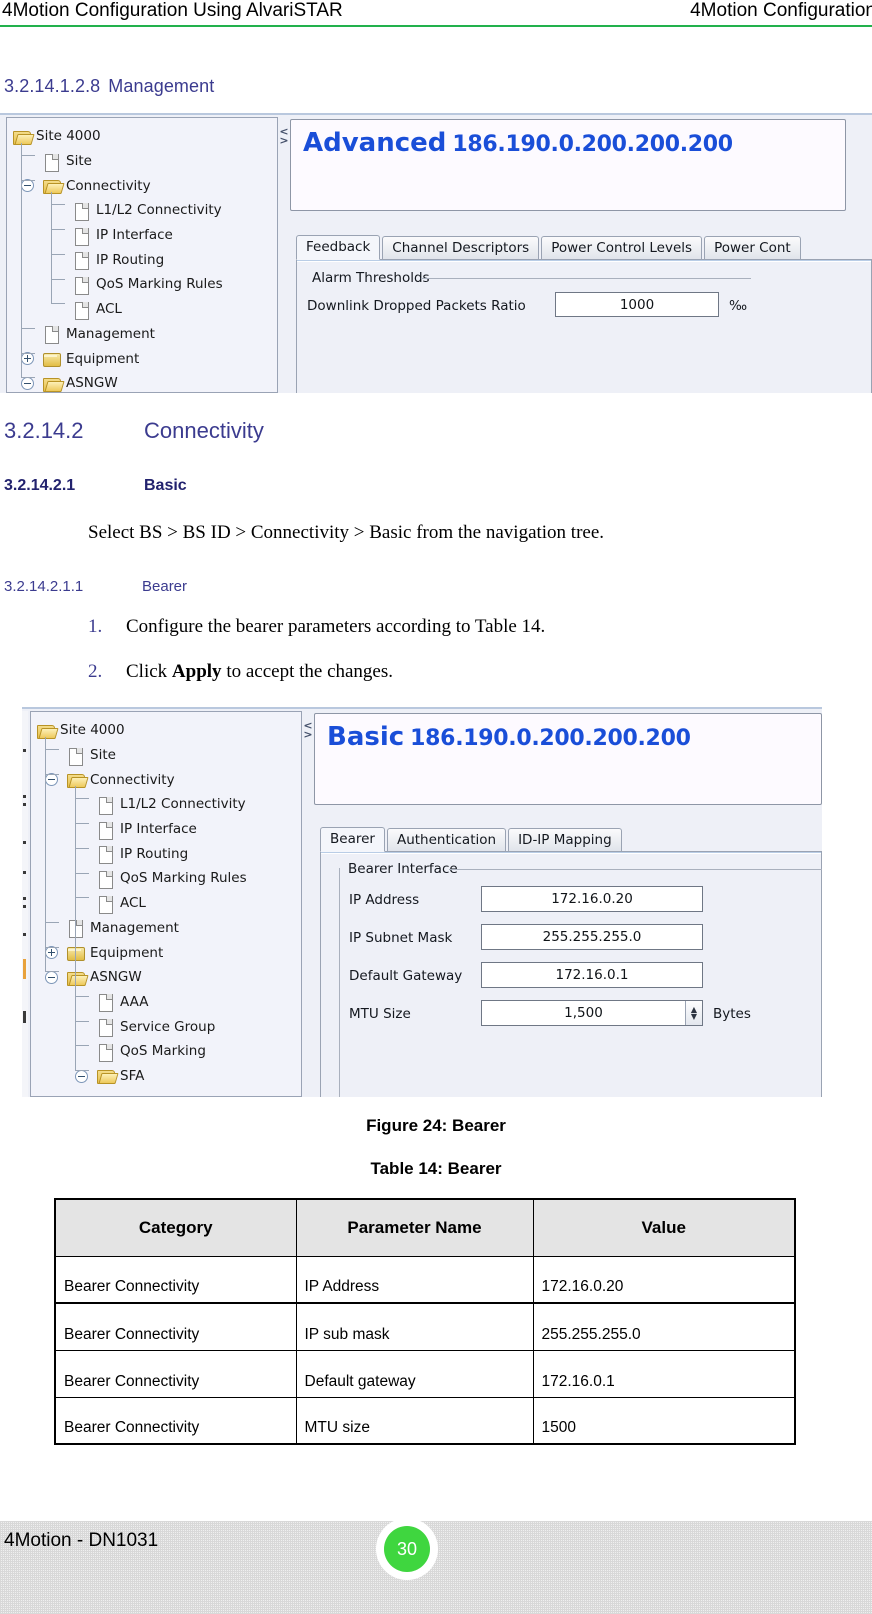 This screenshot has height=1614, width=872. I want to click on field-ip-address: 172.16.0.20, so click(592, 899).